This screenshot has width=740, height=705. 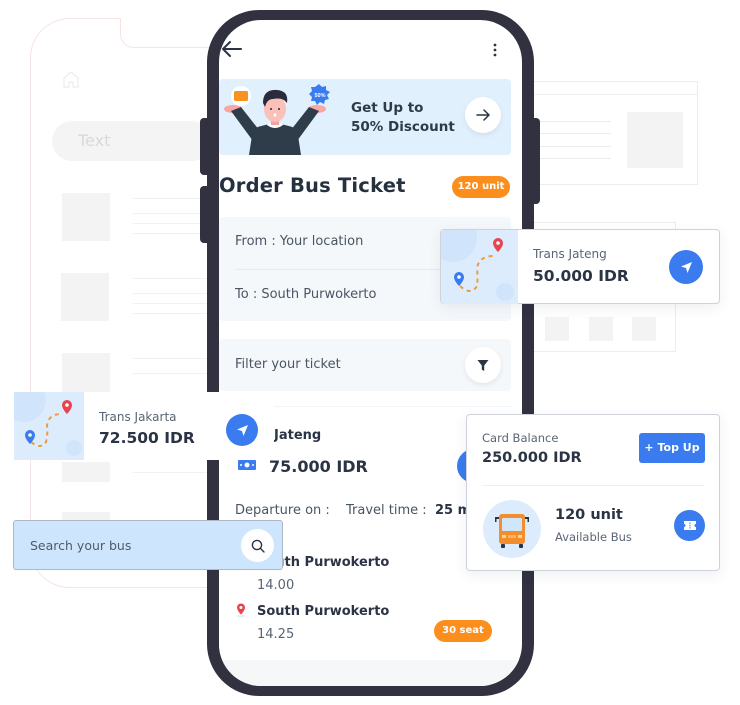 I want to click on search-bus-input: Search your bus, so click(x=148, y=545).